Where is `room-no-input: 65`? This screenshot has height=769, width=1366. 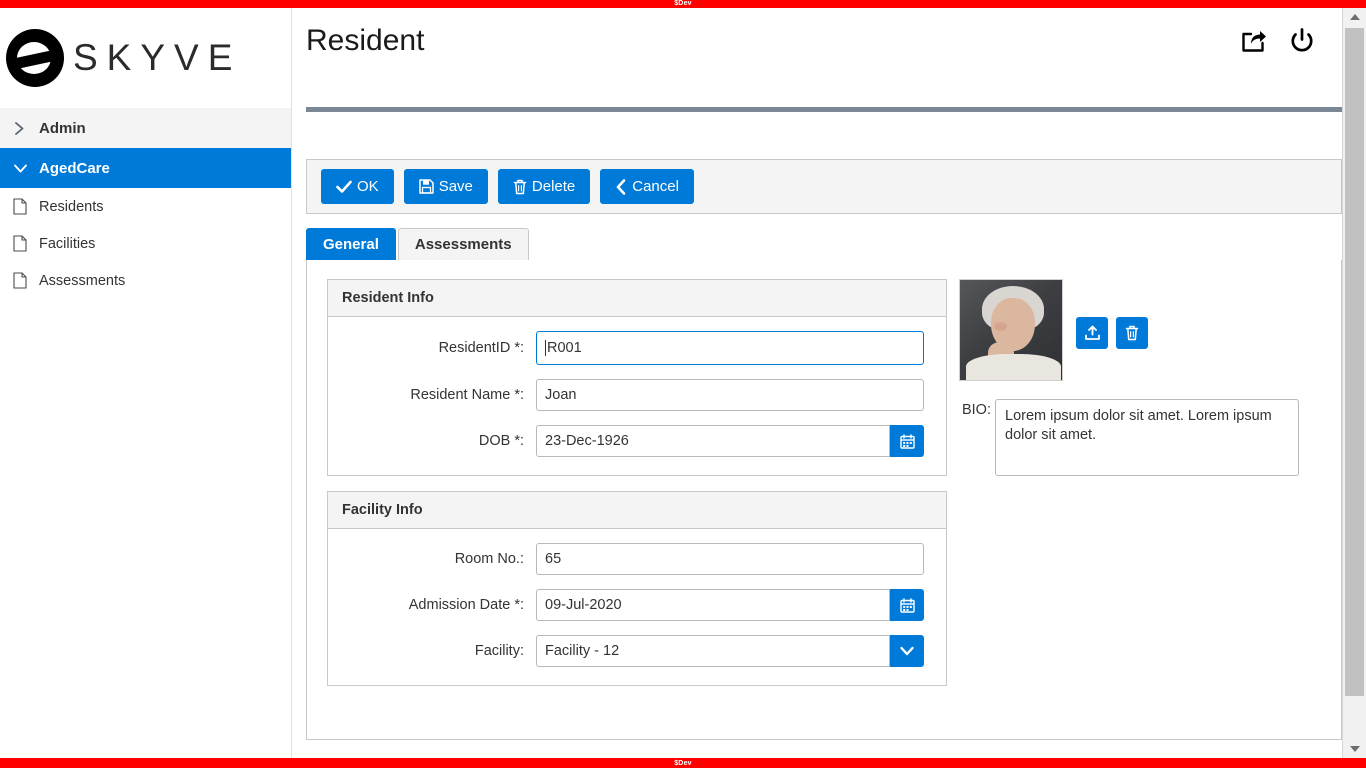
room-no-input: 65 is located at coordinates (730, 559).